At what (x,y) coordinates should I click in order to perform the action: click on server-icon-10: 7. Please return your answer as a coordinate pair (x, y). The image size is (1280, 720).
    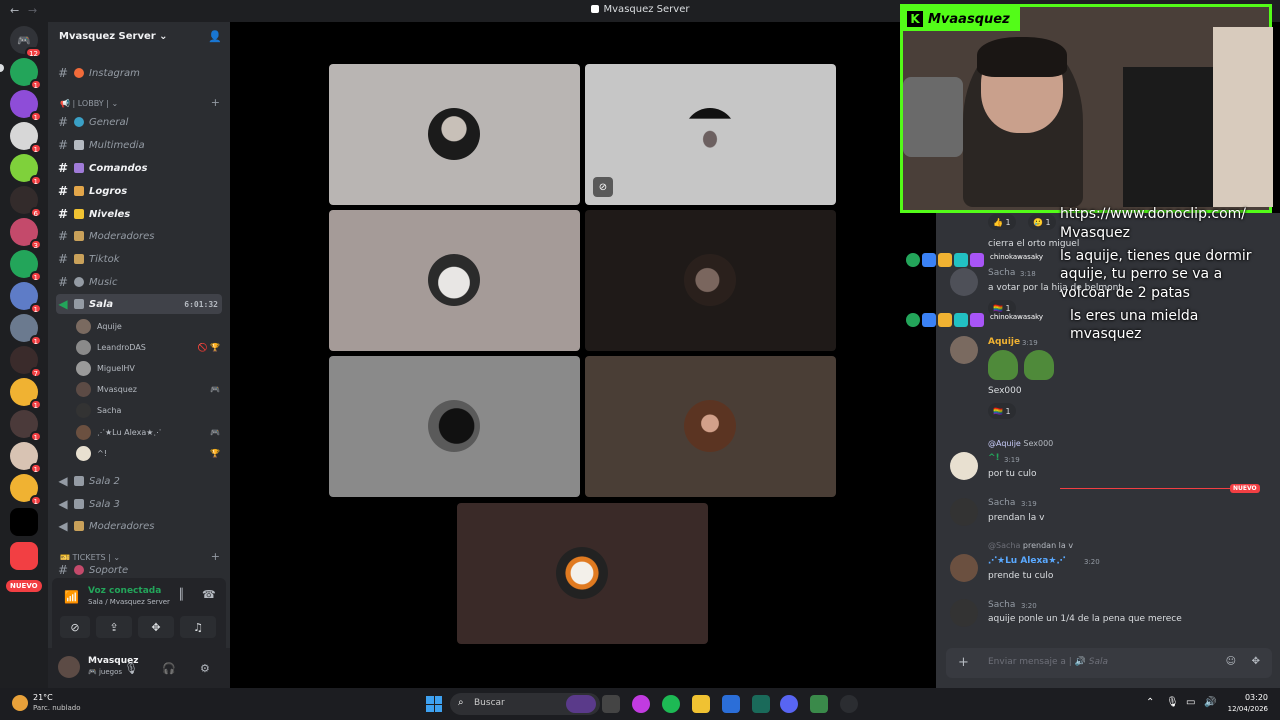
    Looking at the image, I should click on (26, 362).